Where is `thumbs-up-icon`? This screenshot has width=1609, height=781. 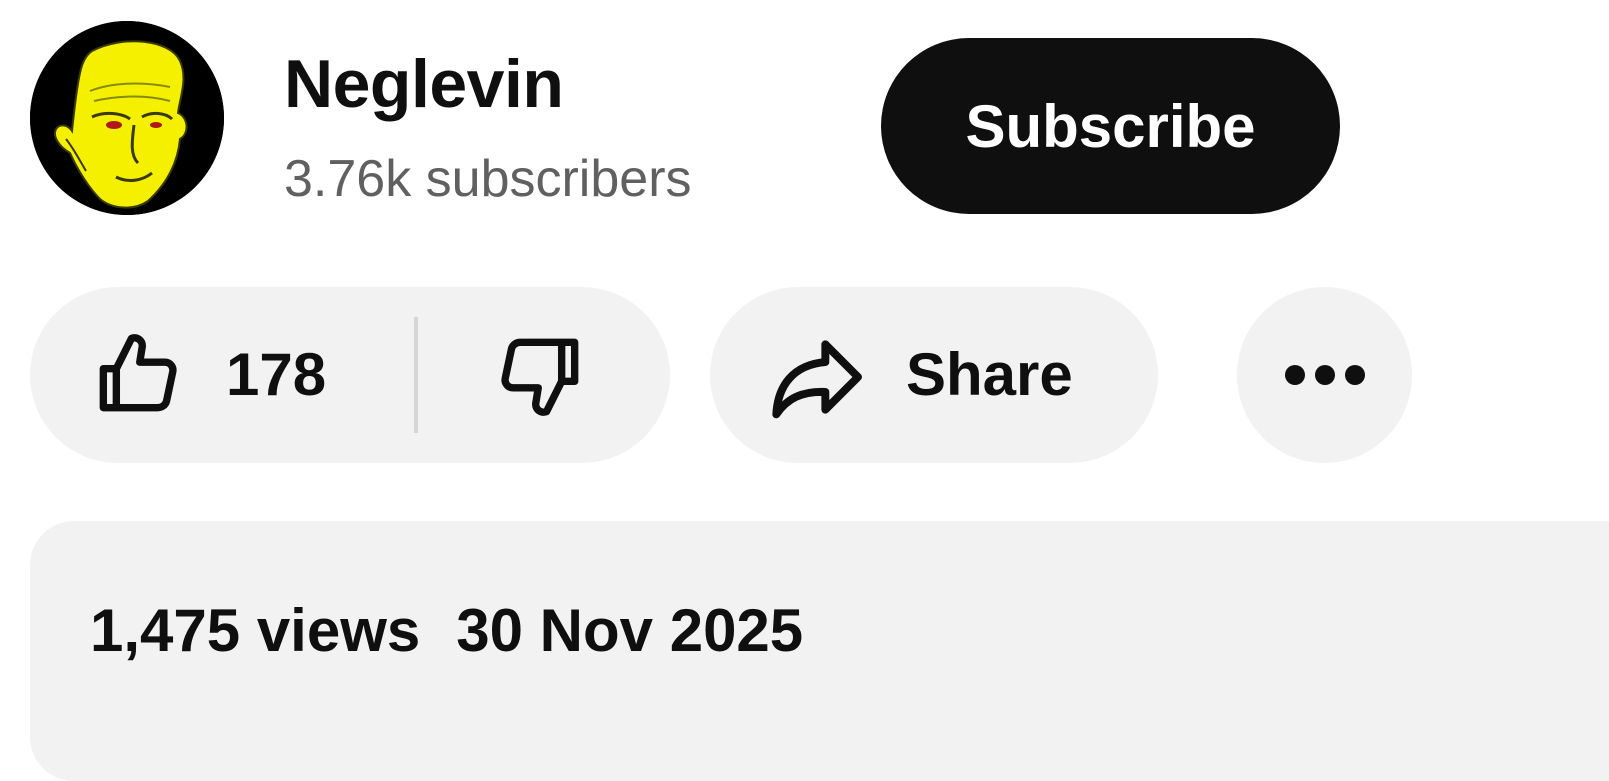
thumbs-up-icon is located at coordinates (138, 373).